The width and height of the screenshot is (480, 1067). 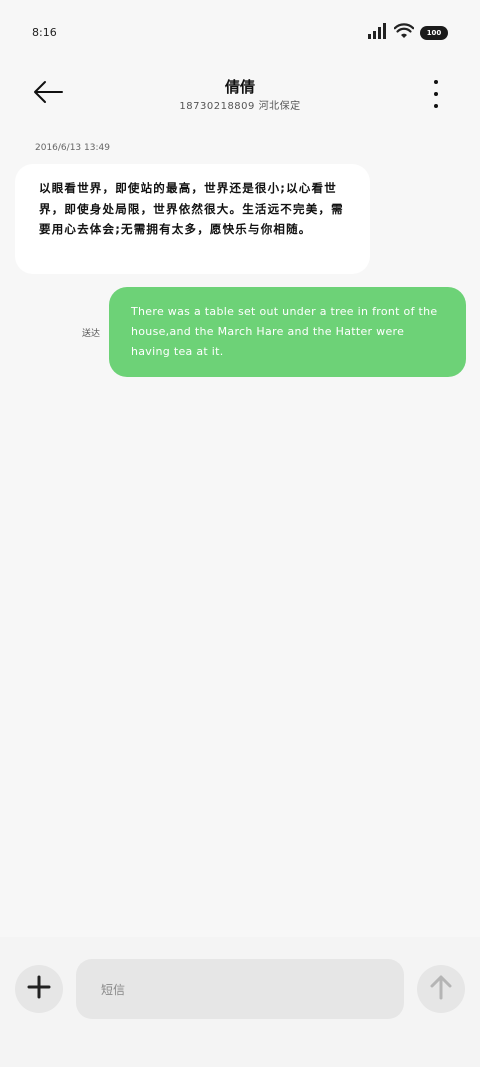 I want to click on conversation-header: 倩倩 18730218809 河北保定, so click(x=240, y=98).